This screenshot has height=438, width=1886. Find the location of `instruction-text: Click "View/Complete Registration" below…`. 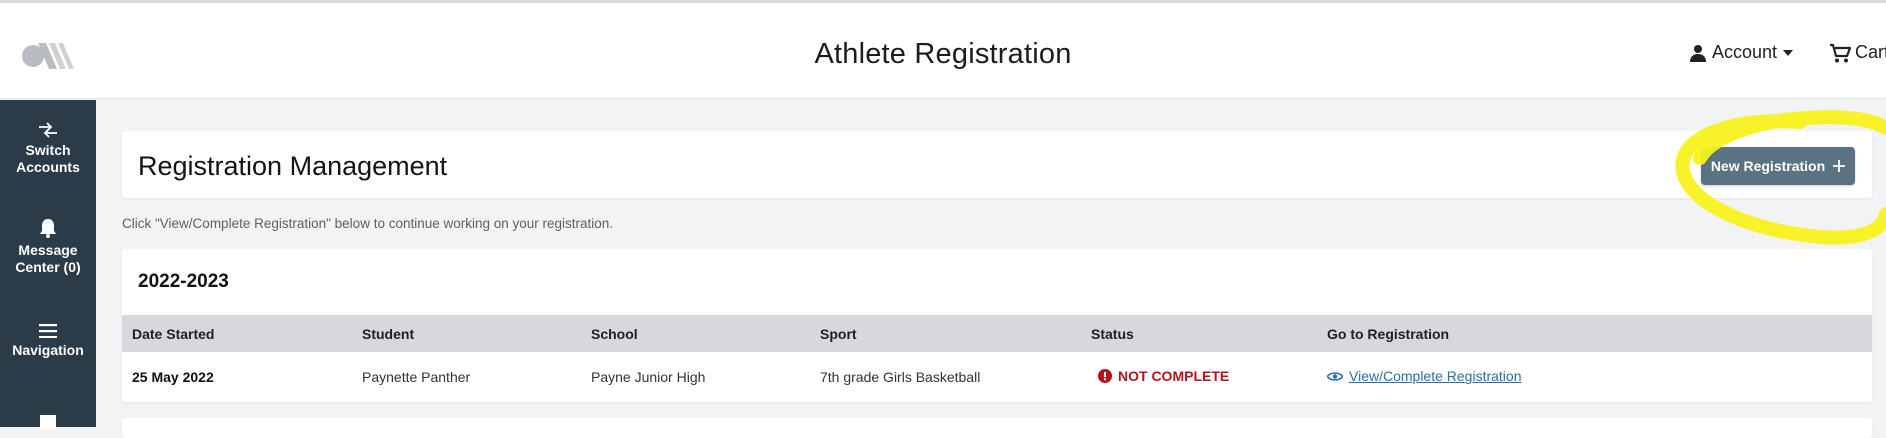

instruction-text: Click "View/Complete Registration" below… is located at coordinates (368, 223).